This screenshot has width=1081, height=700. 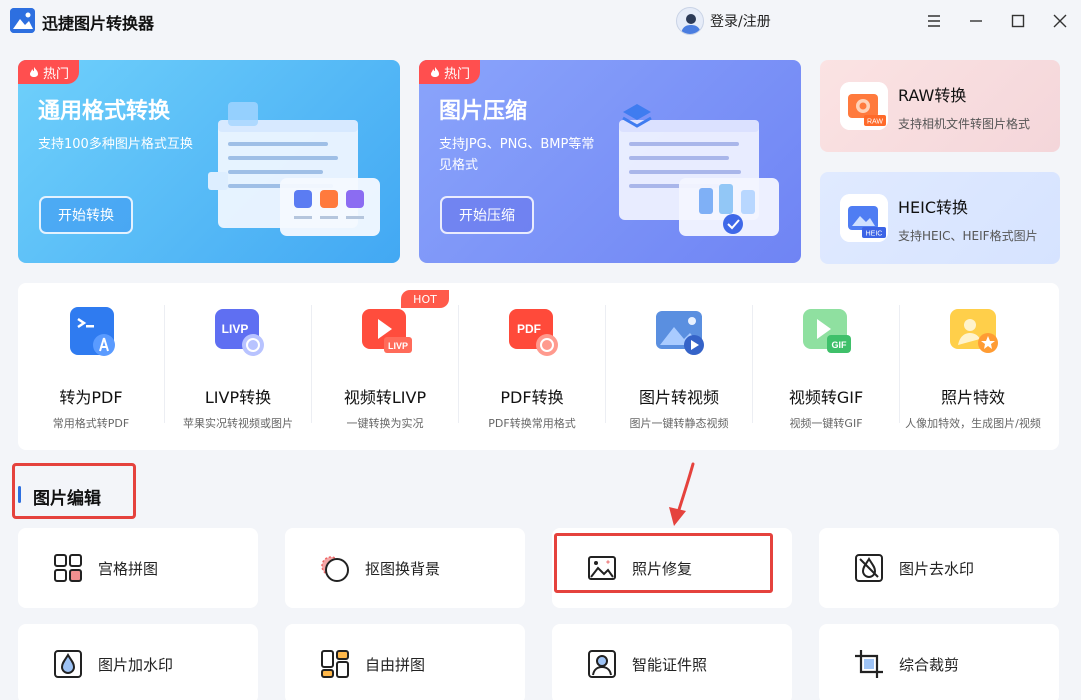 I want to click on banner-desc: 支持100多种图片格式互换, so click(x=115, y=144).